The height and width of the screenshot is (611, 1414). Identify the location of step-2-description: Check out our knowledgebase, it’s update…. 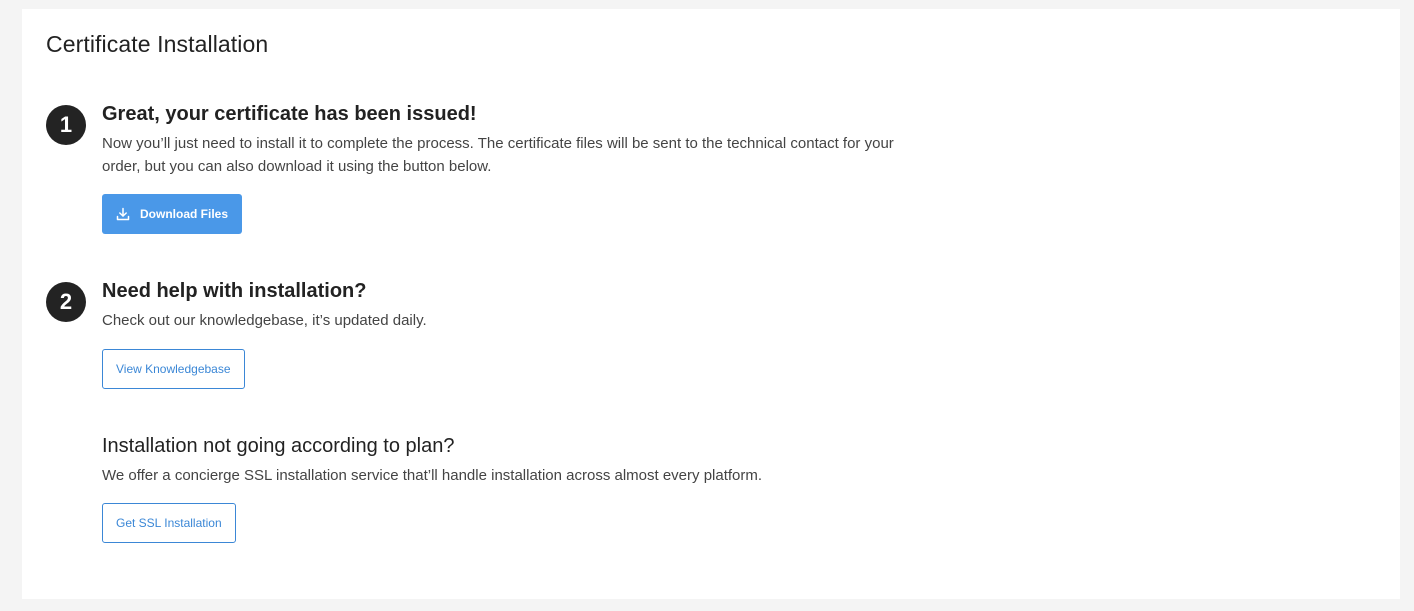
(264, 320).